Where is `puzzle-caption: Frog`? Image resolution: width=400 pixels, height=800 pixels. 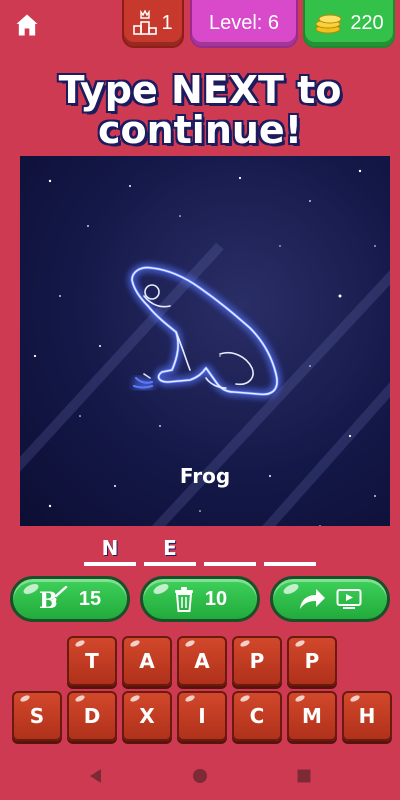
puzzle-caption: Frog is located at coordinates (205, 476).